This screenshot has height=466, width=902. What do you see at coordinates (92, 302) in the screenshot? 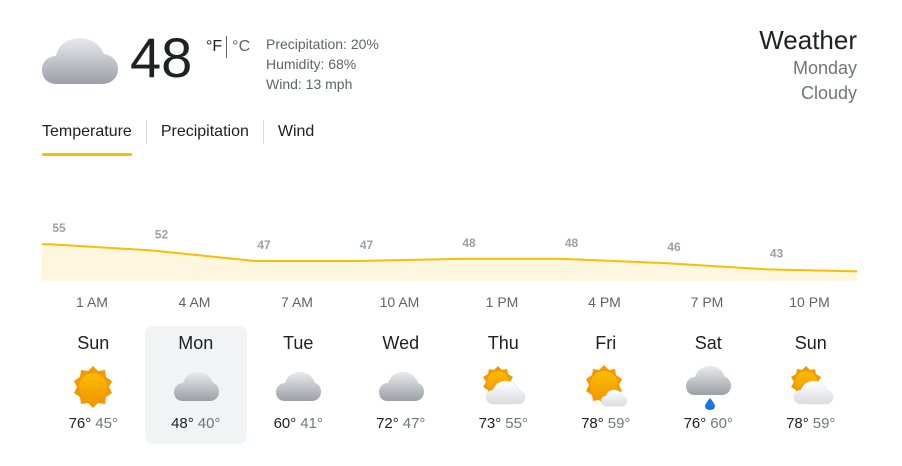
I see `hour-label: 1 AM` at bounding box center [92, 302].